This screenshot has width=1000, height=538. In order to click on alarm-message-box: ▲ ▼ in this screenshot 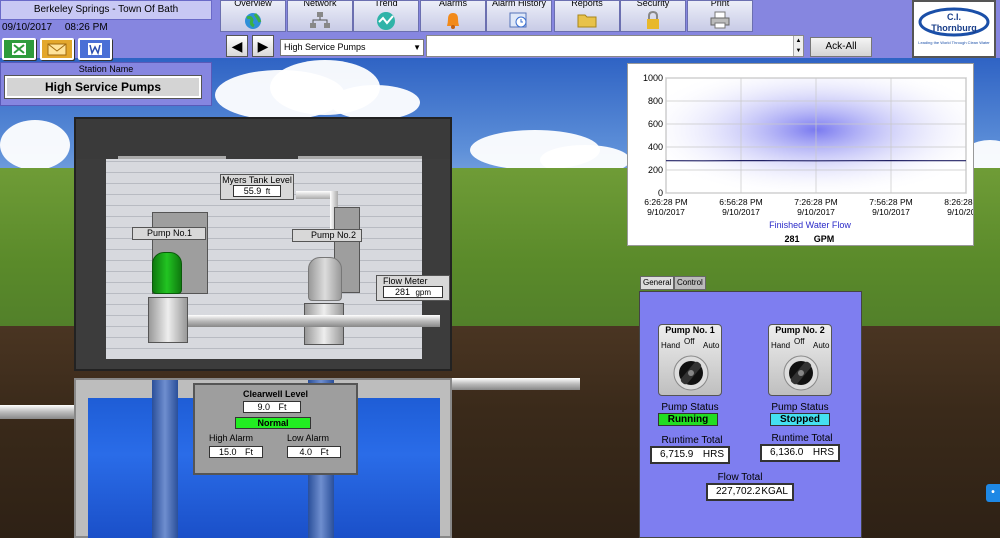, I will do `click(615, 46)`.